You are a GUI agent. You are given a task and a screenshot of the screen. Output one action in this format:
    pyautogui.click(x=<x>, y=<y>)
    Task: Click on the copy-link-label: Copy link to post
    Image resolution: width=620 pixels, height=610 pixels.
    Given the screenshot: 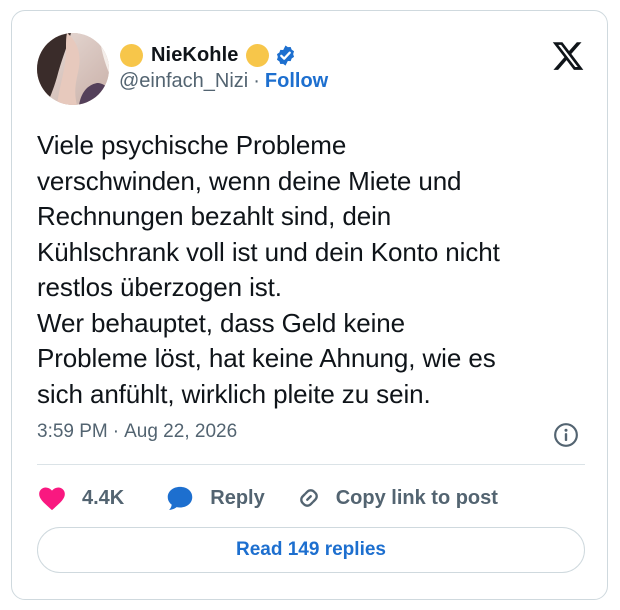 What is the action you would take?
    pyautogui.click(x=416, y=497)
    